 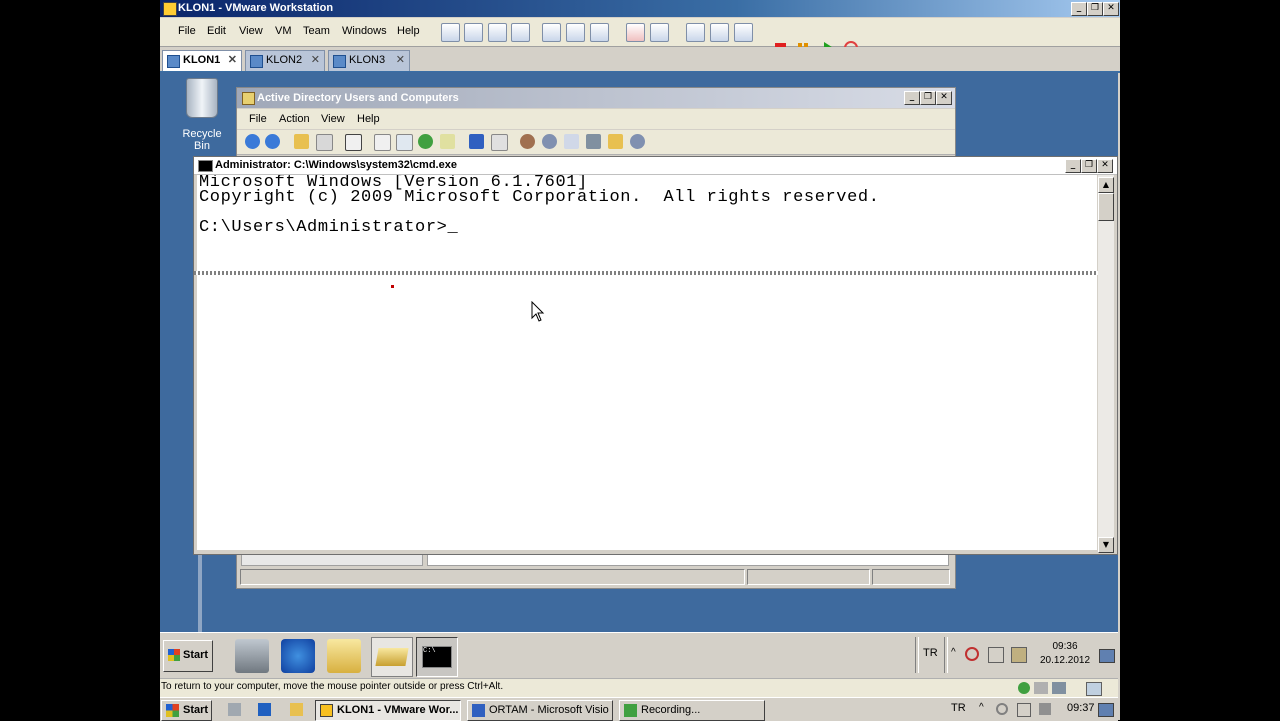 What do you see at coordinates (404, 142) in the screenshot?
I see `export-icon` at bounding box center [404, 142].